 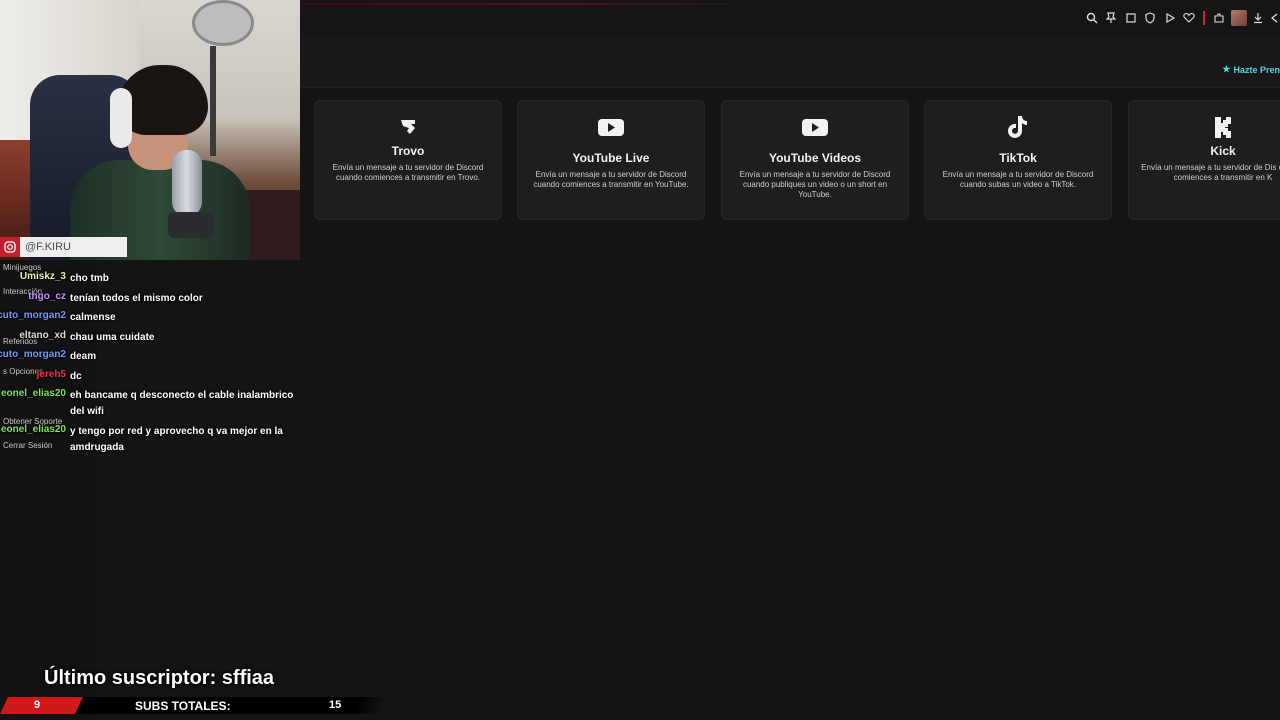 What do you see at coordinates (1204, 127) in the screenshot?
I see `kick-icon` at bounding box center [1204, 127].